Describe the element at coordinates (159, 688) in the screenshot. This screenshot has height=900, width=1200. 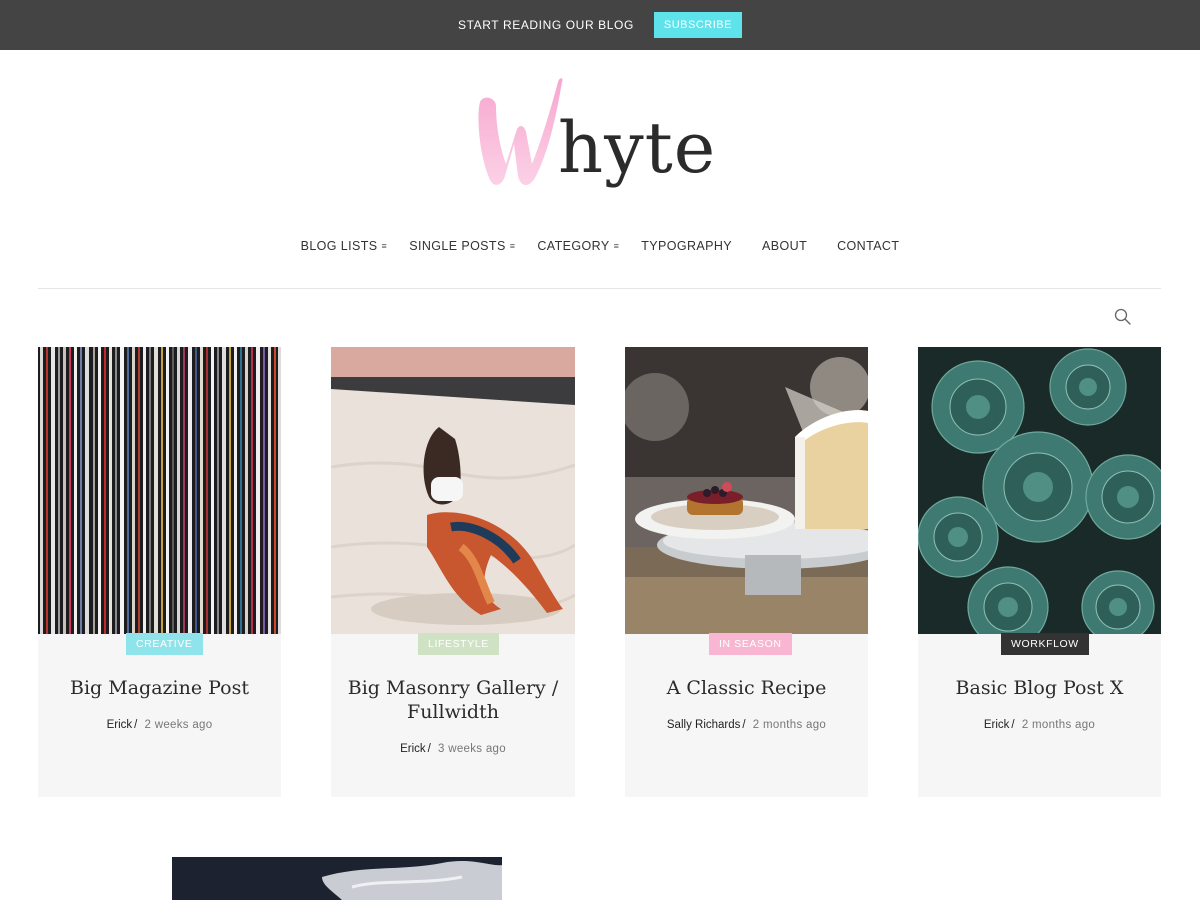
I see `post-title: Big Magazine Post` at that location.